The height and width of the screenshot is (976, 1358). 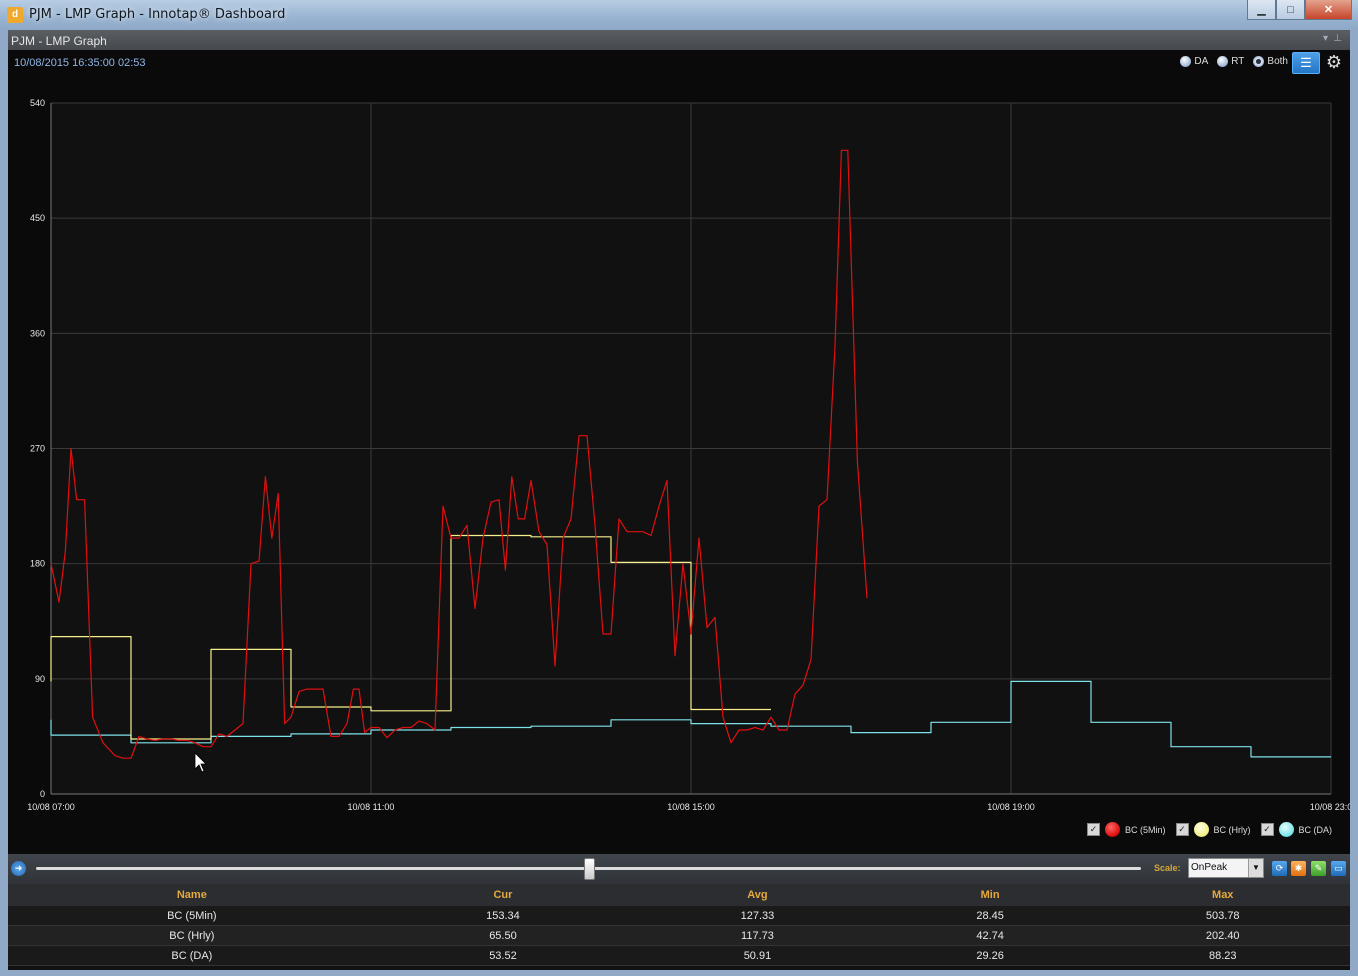 I want to click on x-tick-label: 10/08 19:00, so click(x=1011, y=807).